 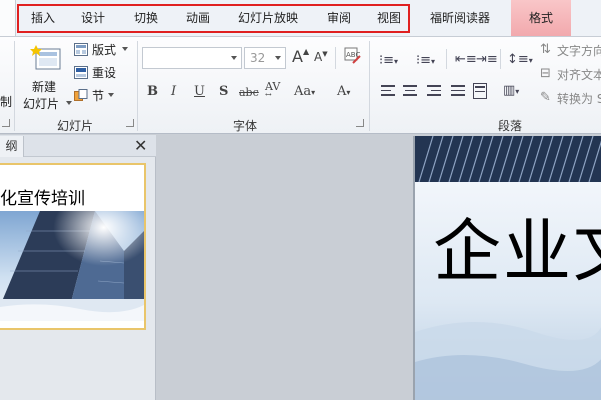 What do you see at coordinates (545, 97) in the screenshot?
I see `convert-smartart-icon: ✎` at bounding box center [545, 97].